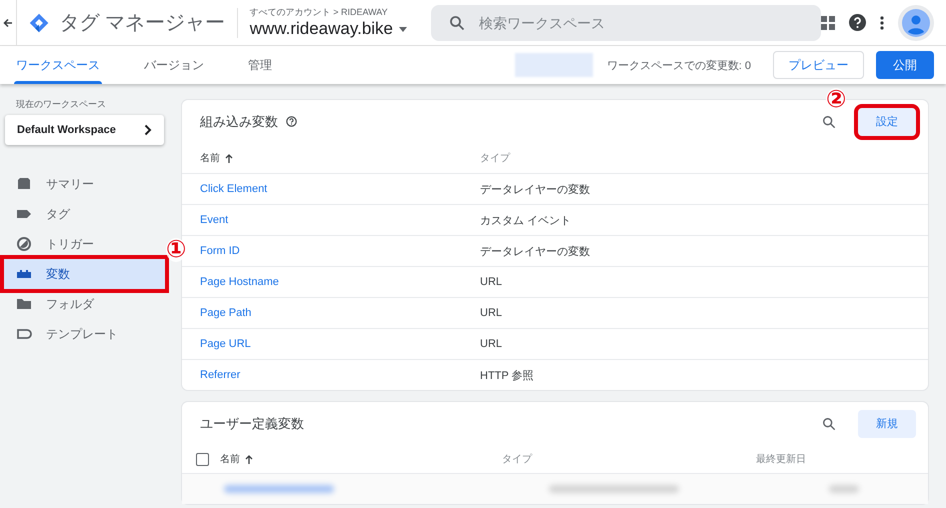  Describe the element at coordinates (174, 65) in the screenshot. I see `tab: バージョン` at that location.